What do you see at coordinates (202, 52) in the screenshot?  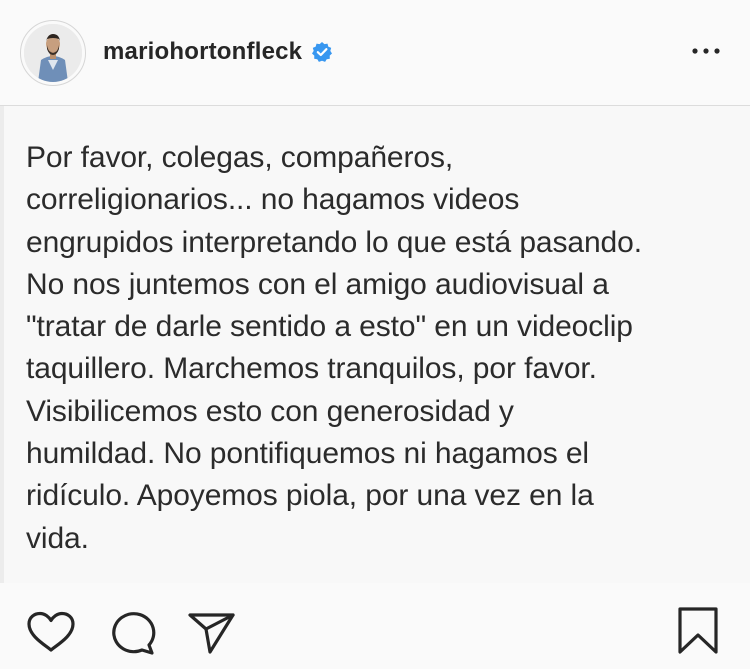 I see `username: mariohortonfleck` at bounding box center [202, 52].